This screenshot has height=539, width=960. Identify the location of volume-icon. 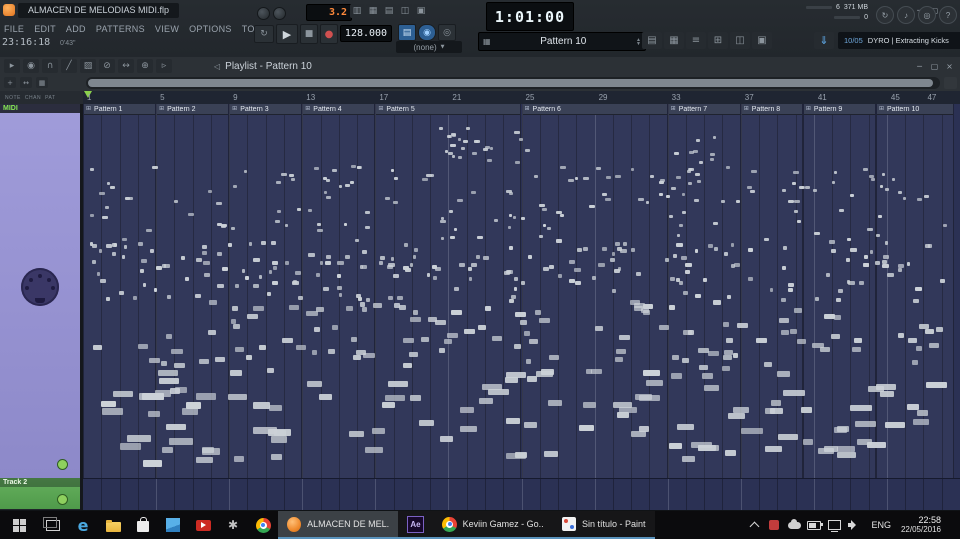
(854, 525).